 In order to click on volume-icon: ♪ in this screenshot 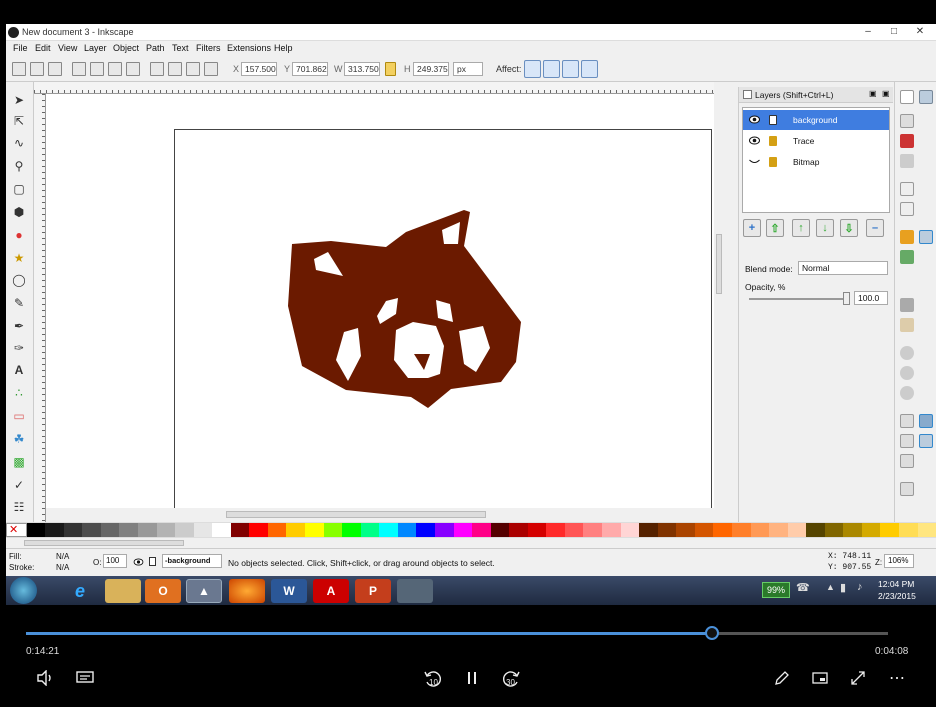, I will do `click(860, 587)`.